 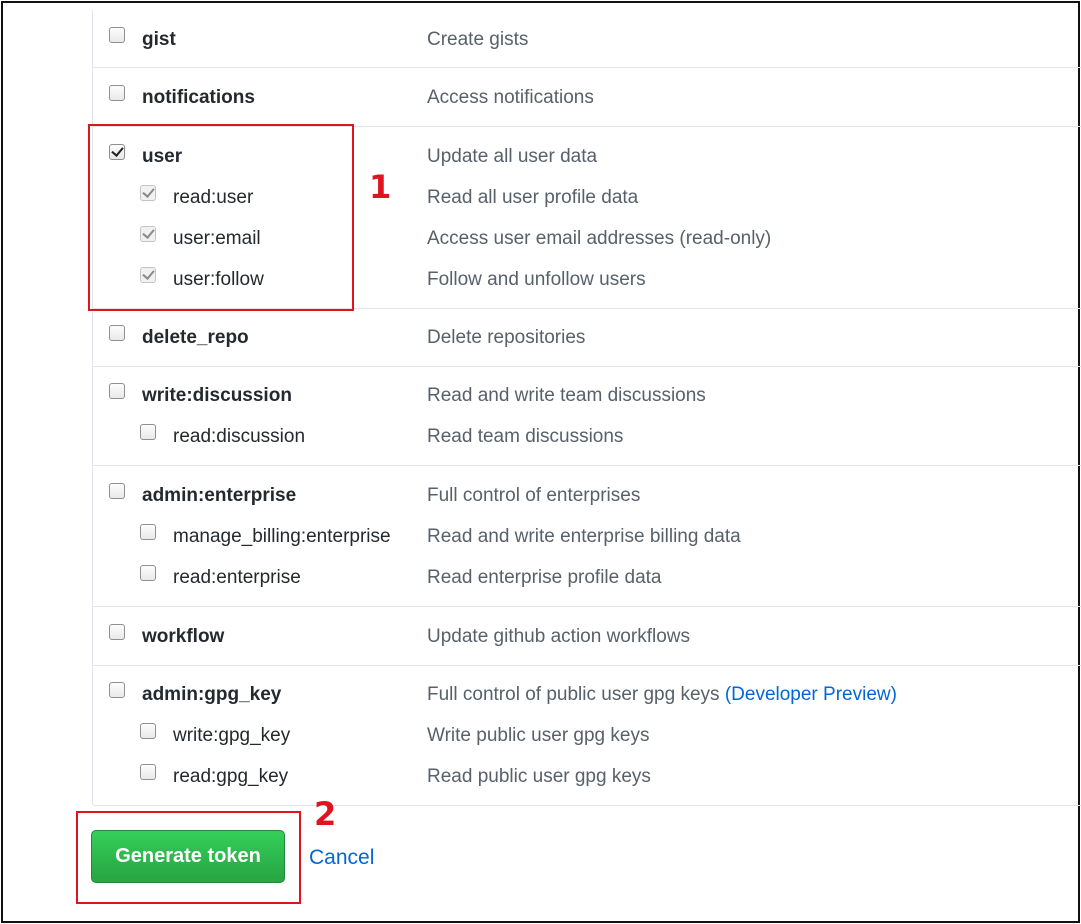 What do you see at coordinates (512, 156) in the screenshot?
I see `scope-description: Update all user data` at bounding box center [512, 156].